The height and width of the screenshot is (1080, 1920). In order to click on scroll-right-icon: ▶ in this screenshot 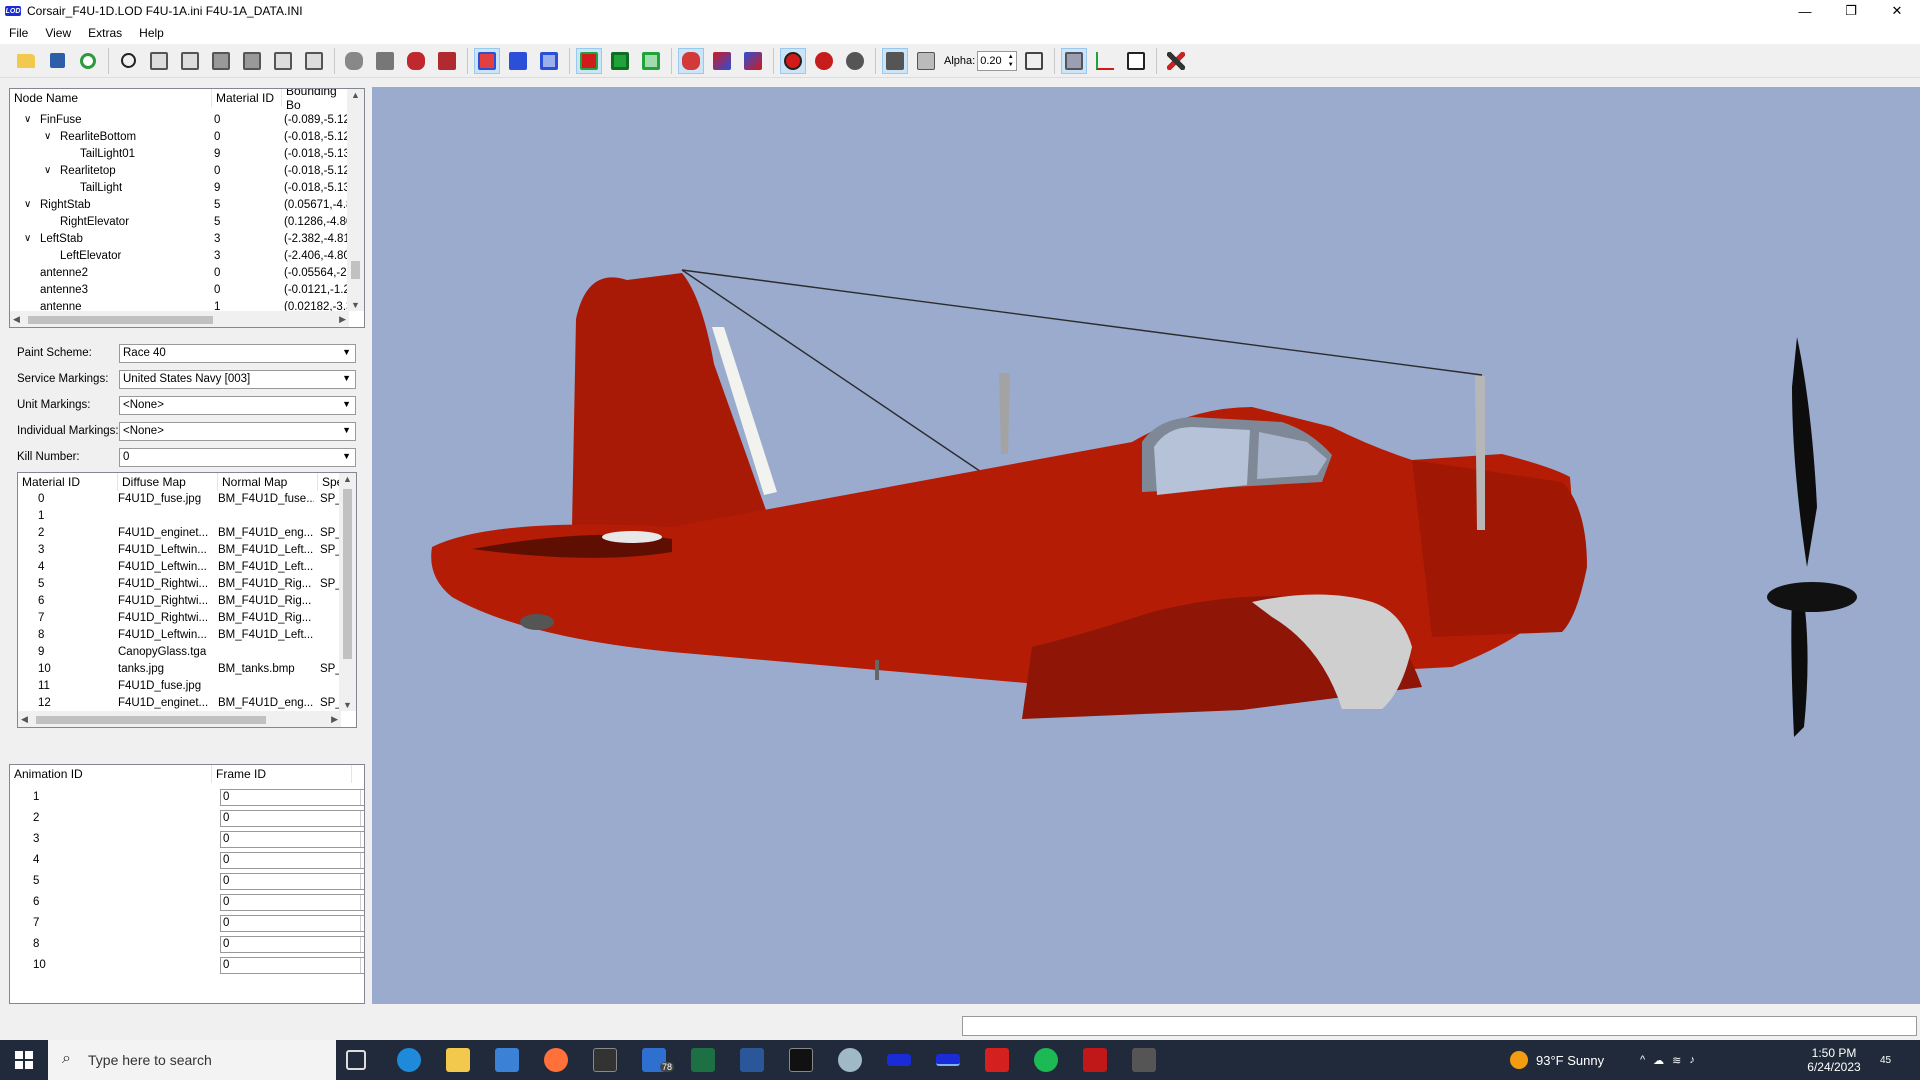, I will do `click(342, 319)`.